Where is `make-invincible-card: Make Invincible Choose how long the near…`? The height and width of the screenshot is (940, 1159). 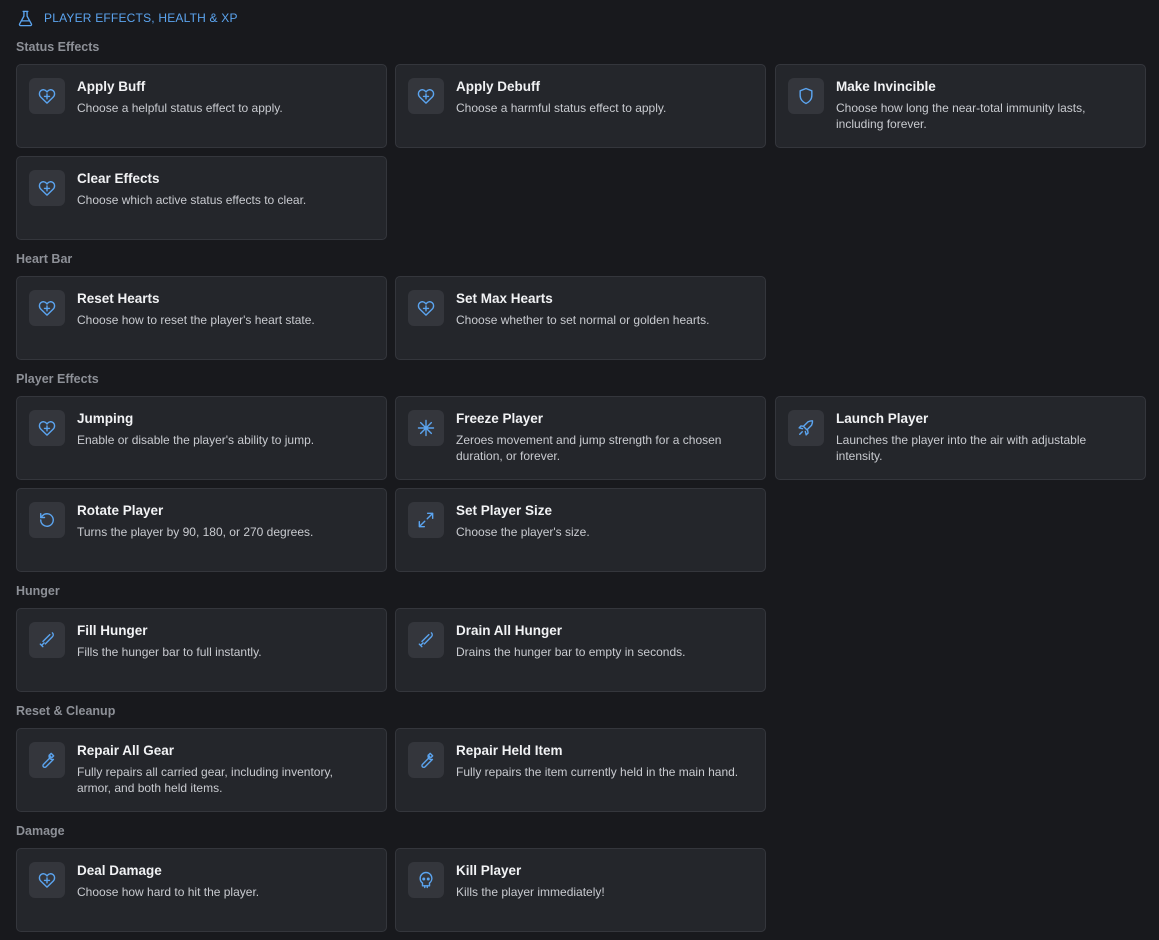 make-invincible-card: Make Invincible Choose how long the near… is located at coordinates (960, 106).